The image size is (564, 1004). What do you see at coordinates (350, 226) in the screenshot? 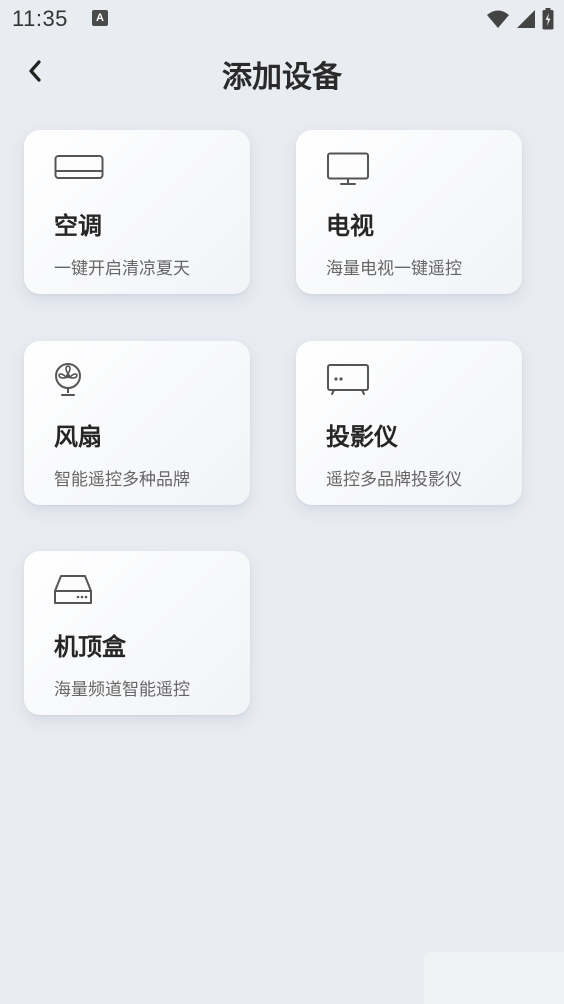
I see `device-title: 电视` at bounding box center [350, 226].